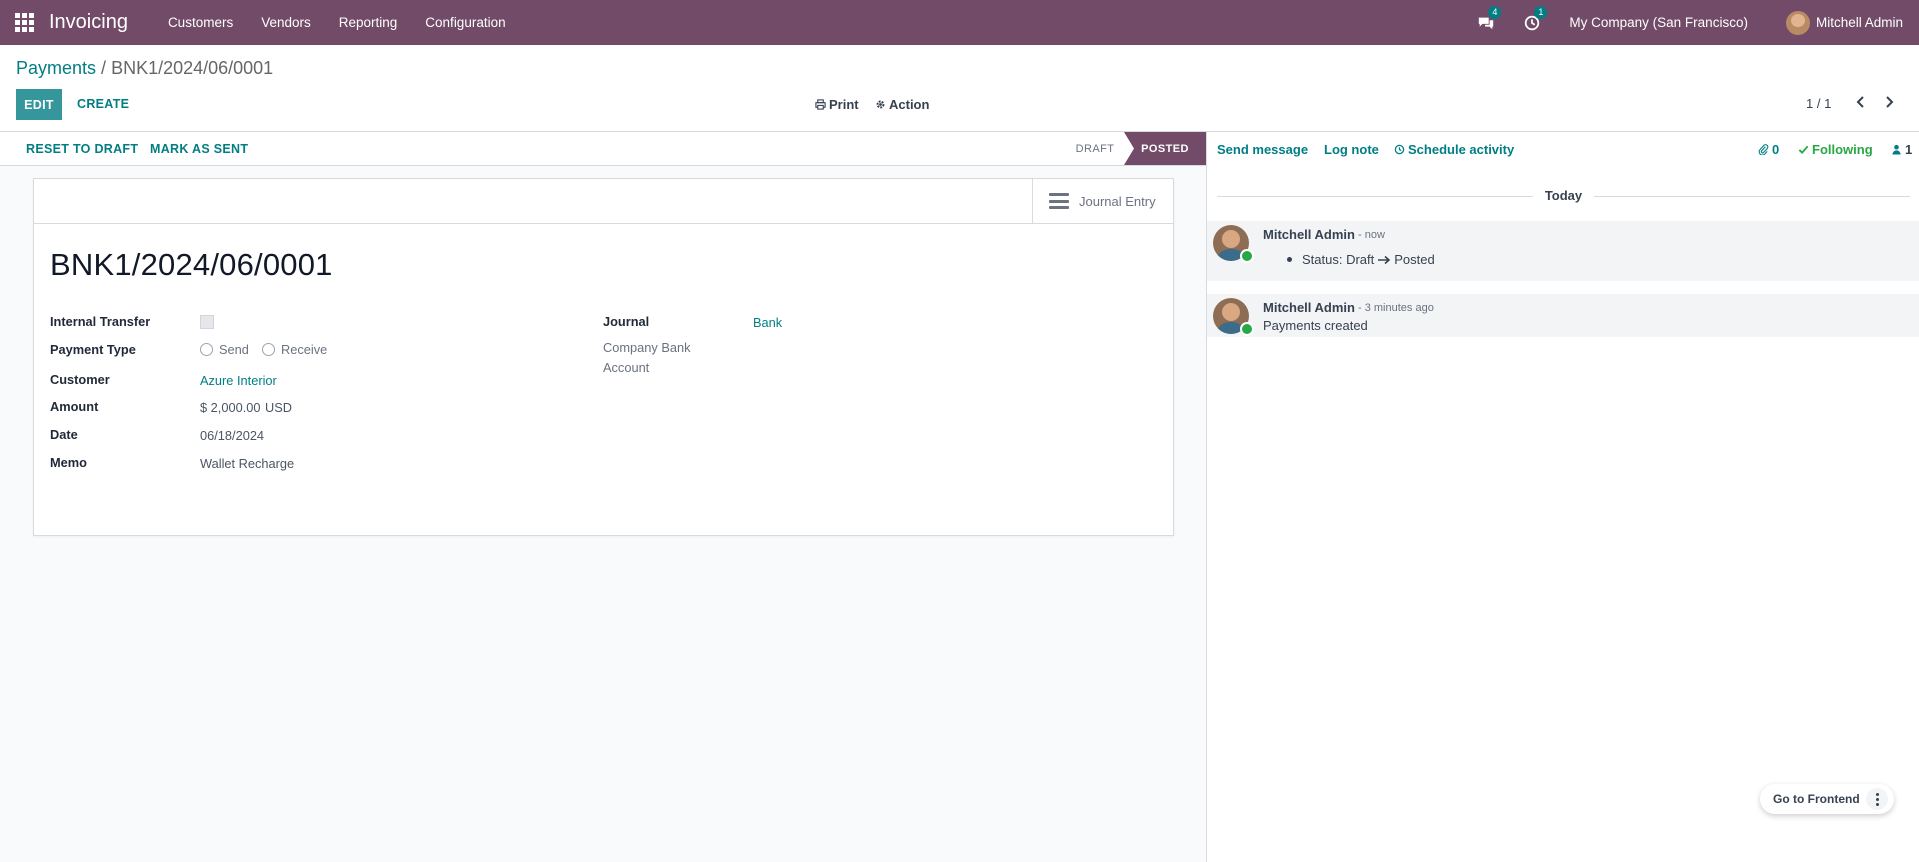  Describe the element at coordinates (1371, 235) in the screenshot. I see `message-date: - now` at that location.